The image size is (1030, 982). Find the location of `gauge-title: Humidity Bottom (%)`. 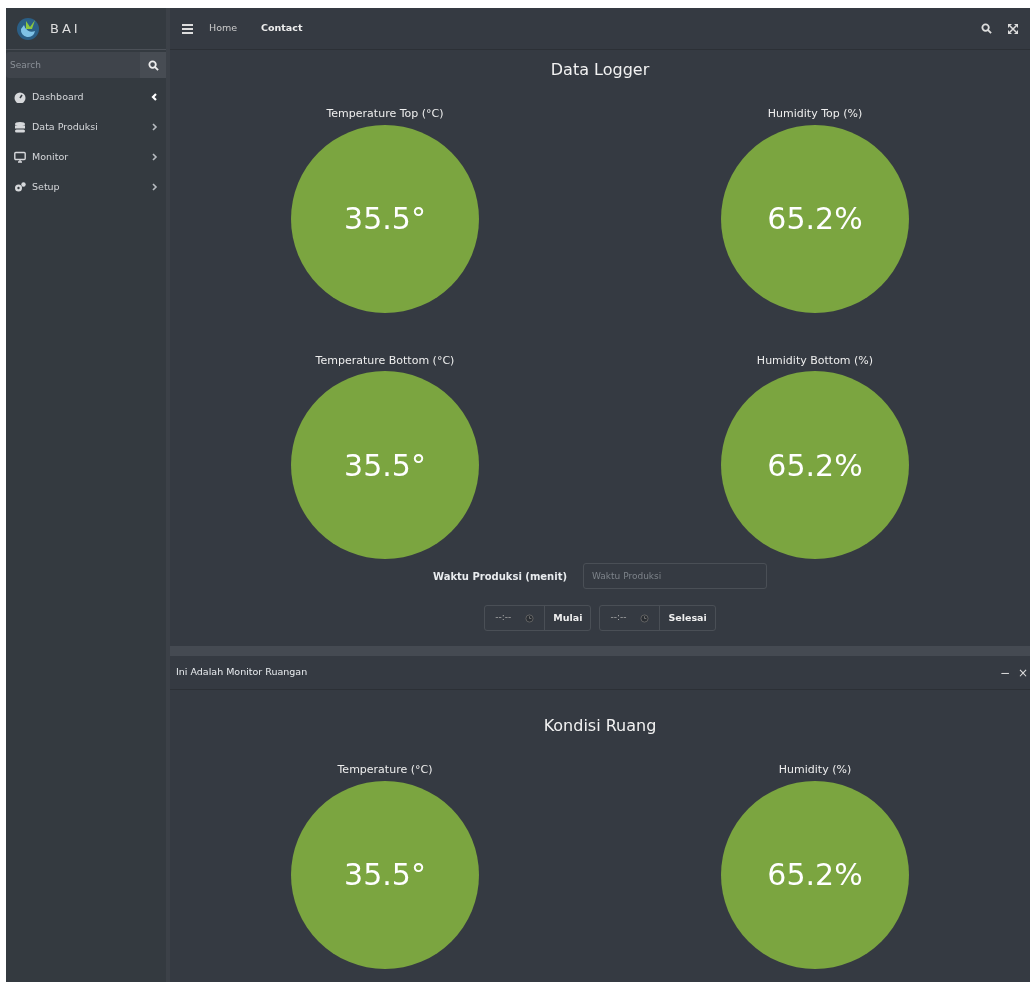

gauge-title: Humidity Bottom (%) is located at coordinates (815, 360).